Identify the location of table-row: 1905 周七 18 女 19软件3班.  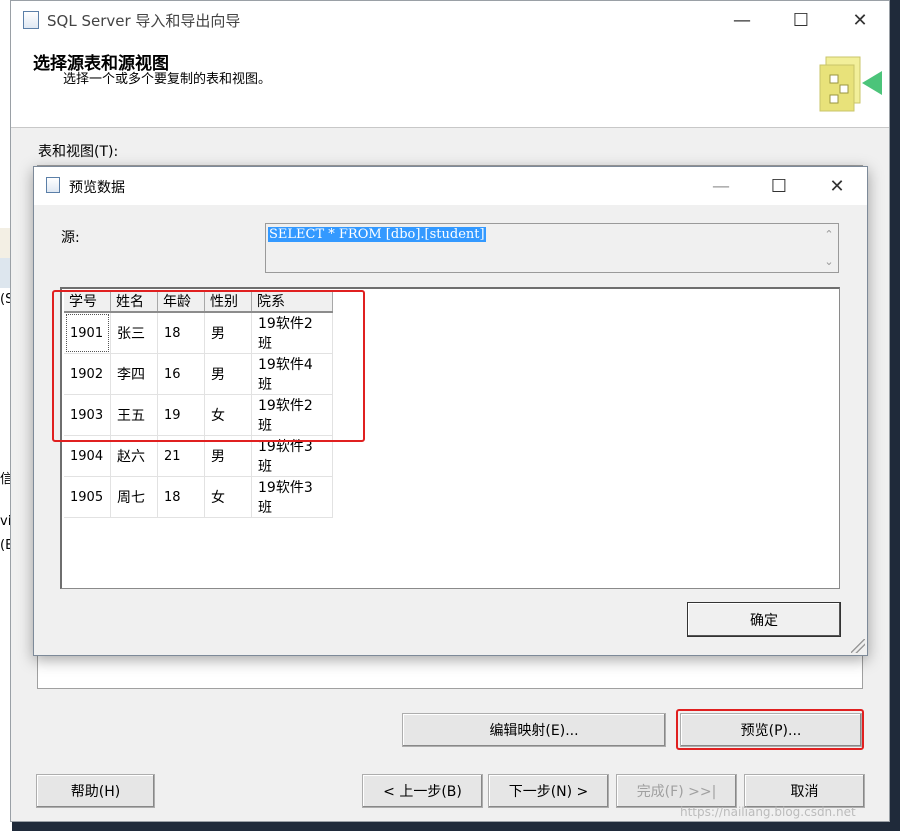
(198, 497).